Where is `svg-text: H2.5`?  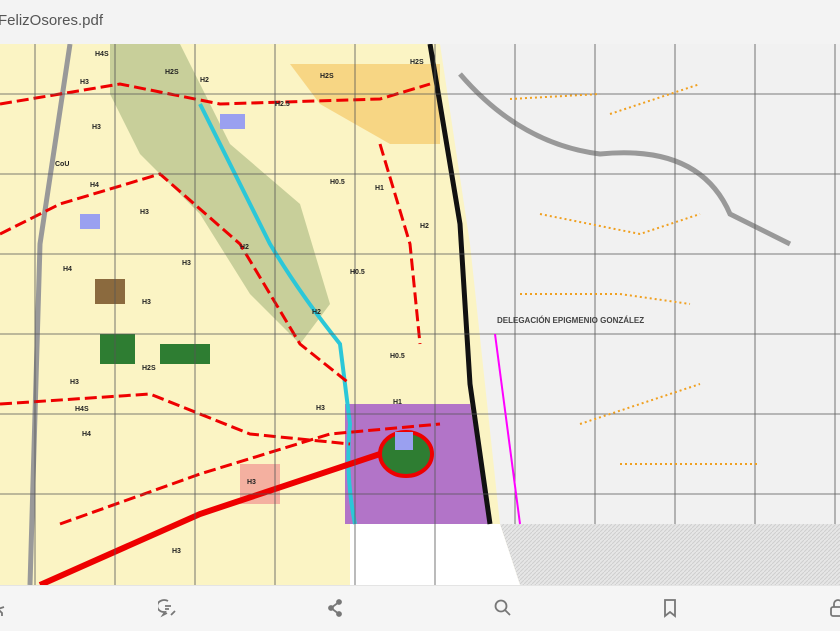
svg-text: H2.5 is located at coordinates (282, 104).